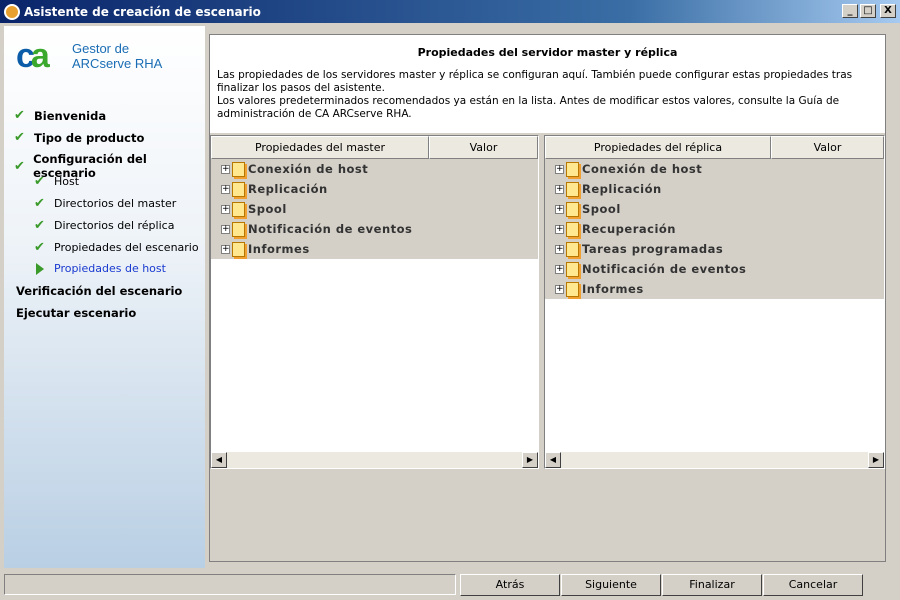 The image size is (900, 600). What do you see at coordinates (12, 11) in the screenshot?
I see `app-icon` at bounding box center [12, 11].